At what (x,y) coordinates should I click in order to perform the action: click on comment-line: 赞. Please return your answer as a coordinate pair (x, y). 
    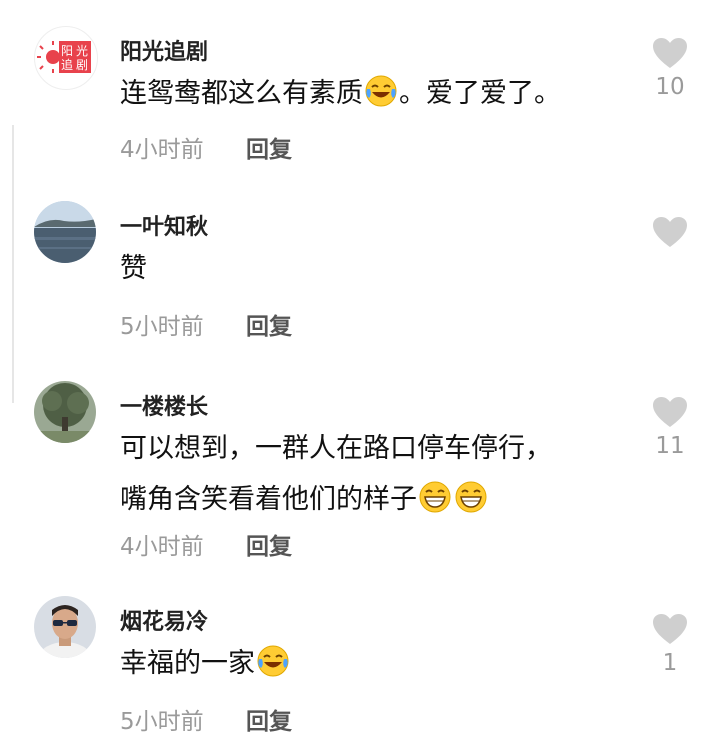
    Looking at the image, I should click on (133, 268).